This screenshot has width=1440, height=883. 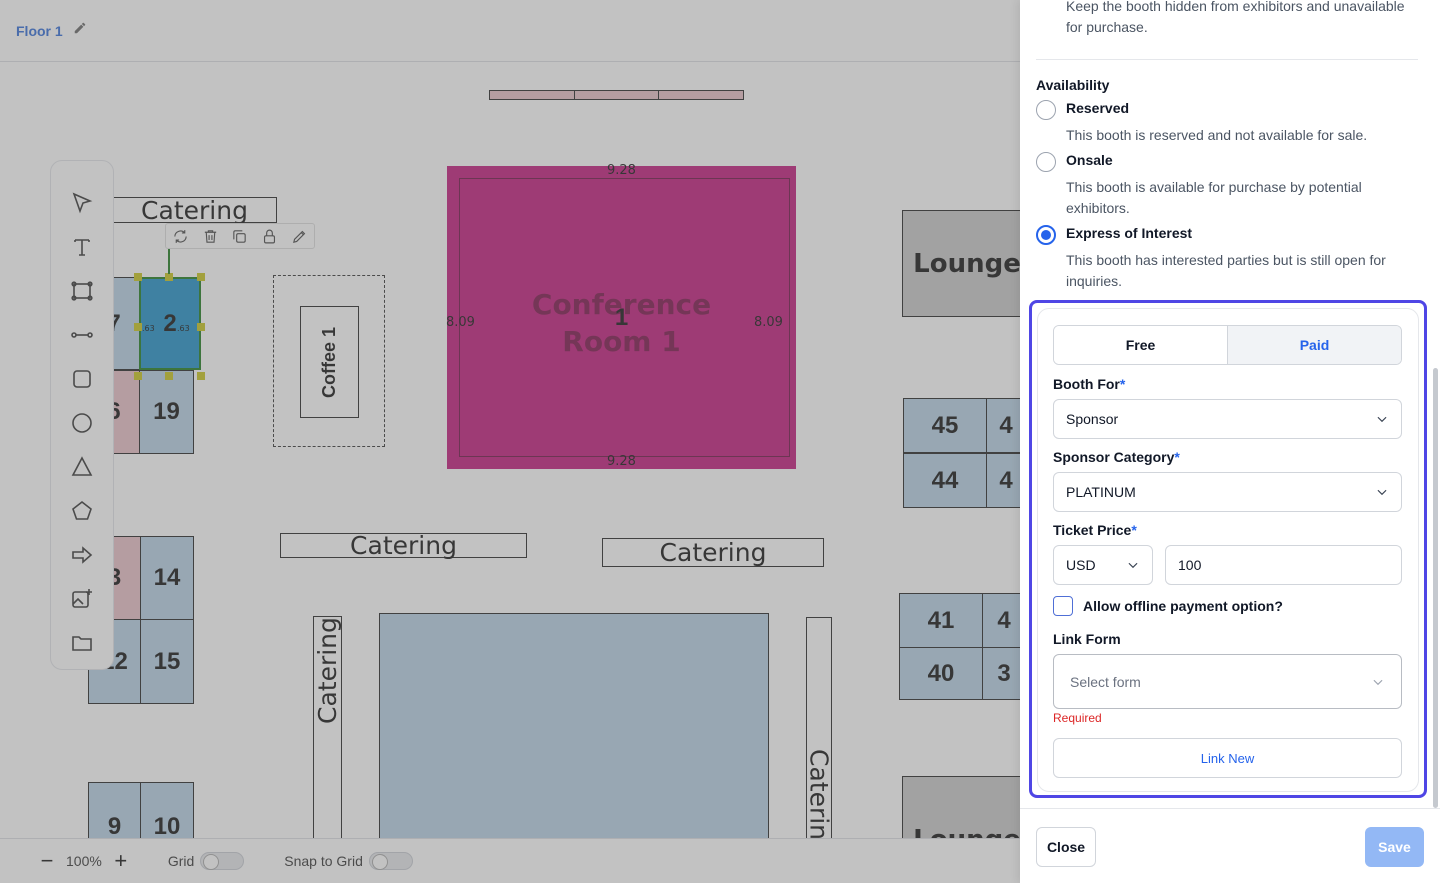 What do you see at coordinates (1227, 419) in the screenshot?
I see `booth-for-select: Sponsor` at bounding box center [1227, 419].